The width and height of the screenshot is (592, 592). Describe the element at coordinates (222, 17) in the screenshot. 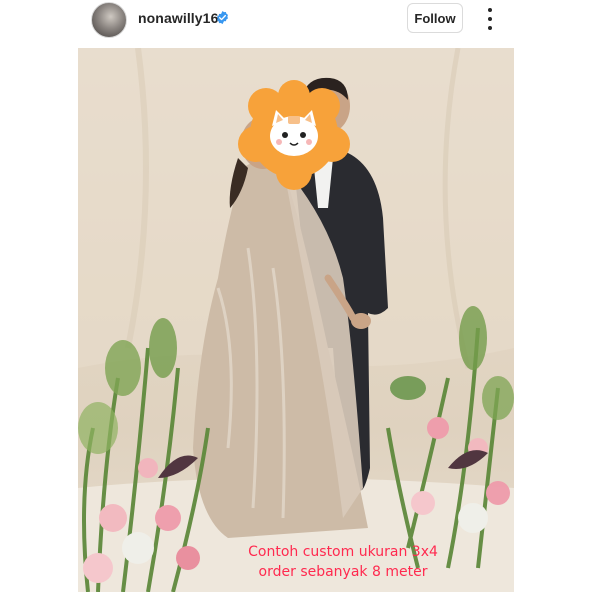

I see `verified-badge-icon` at that location.